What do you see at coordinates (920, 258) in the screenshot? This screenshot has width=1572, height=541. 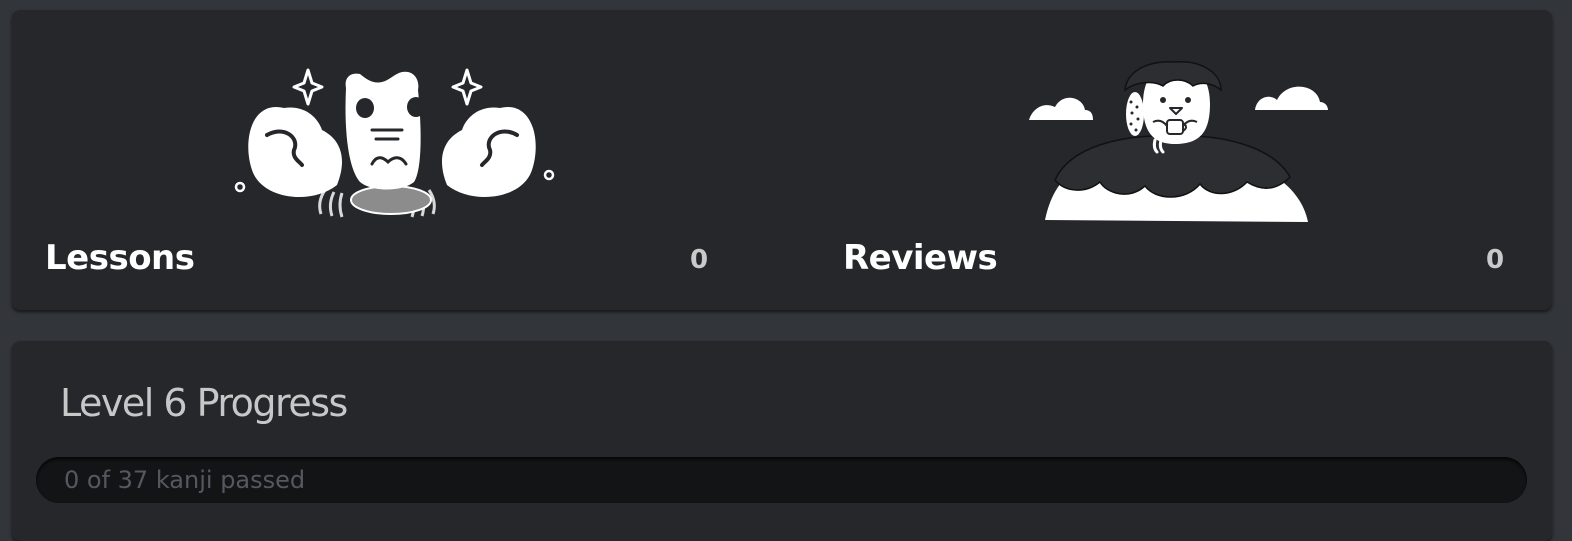 I see `reviews-label: Reviews` at bounding box center [920, 258].